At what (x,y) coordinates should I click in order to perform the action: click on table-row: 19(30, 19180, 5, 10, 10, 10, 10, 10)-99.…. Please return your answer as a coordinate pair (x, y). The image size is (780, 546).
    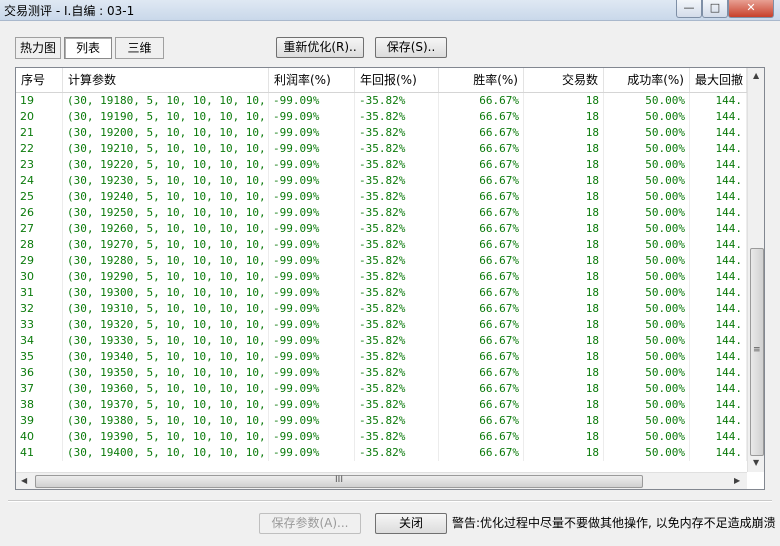
    Looking at the image, I should click on (381, 101).